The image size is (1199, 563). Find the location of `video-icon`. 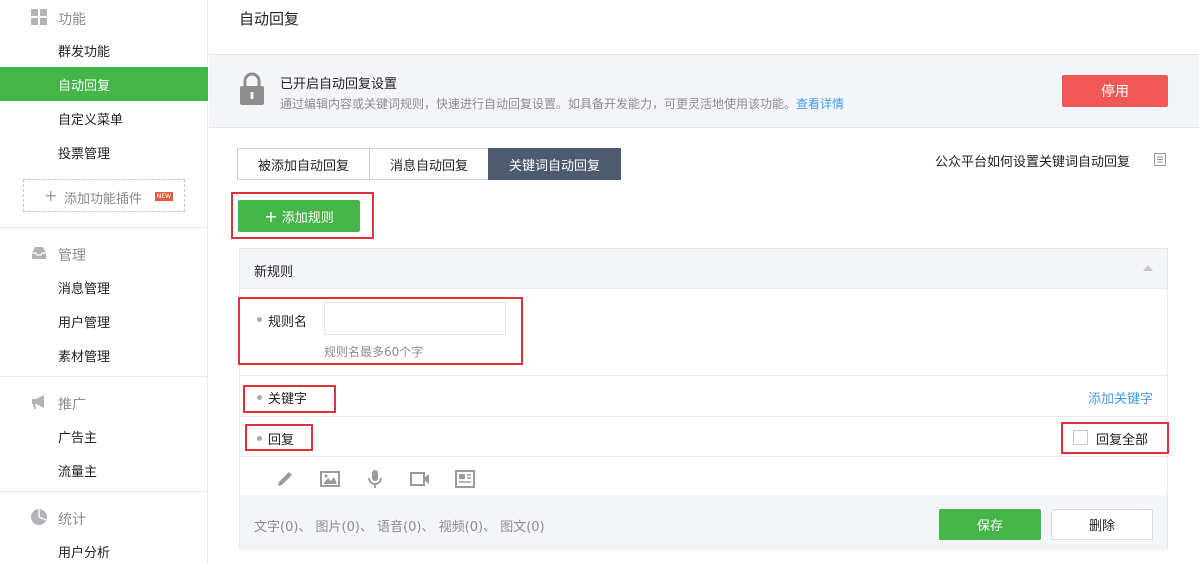

video-icon is located at coordinates (420, 479).